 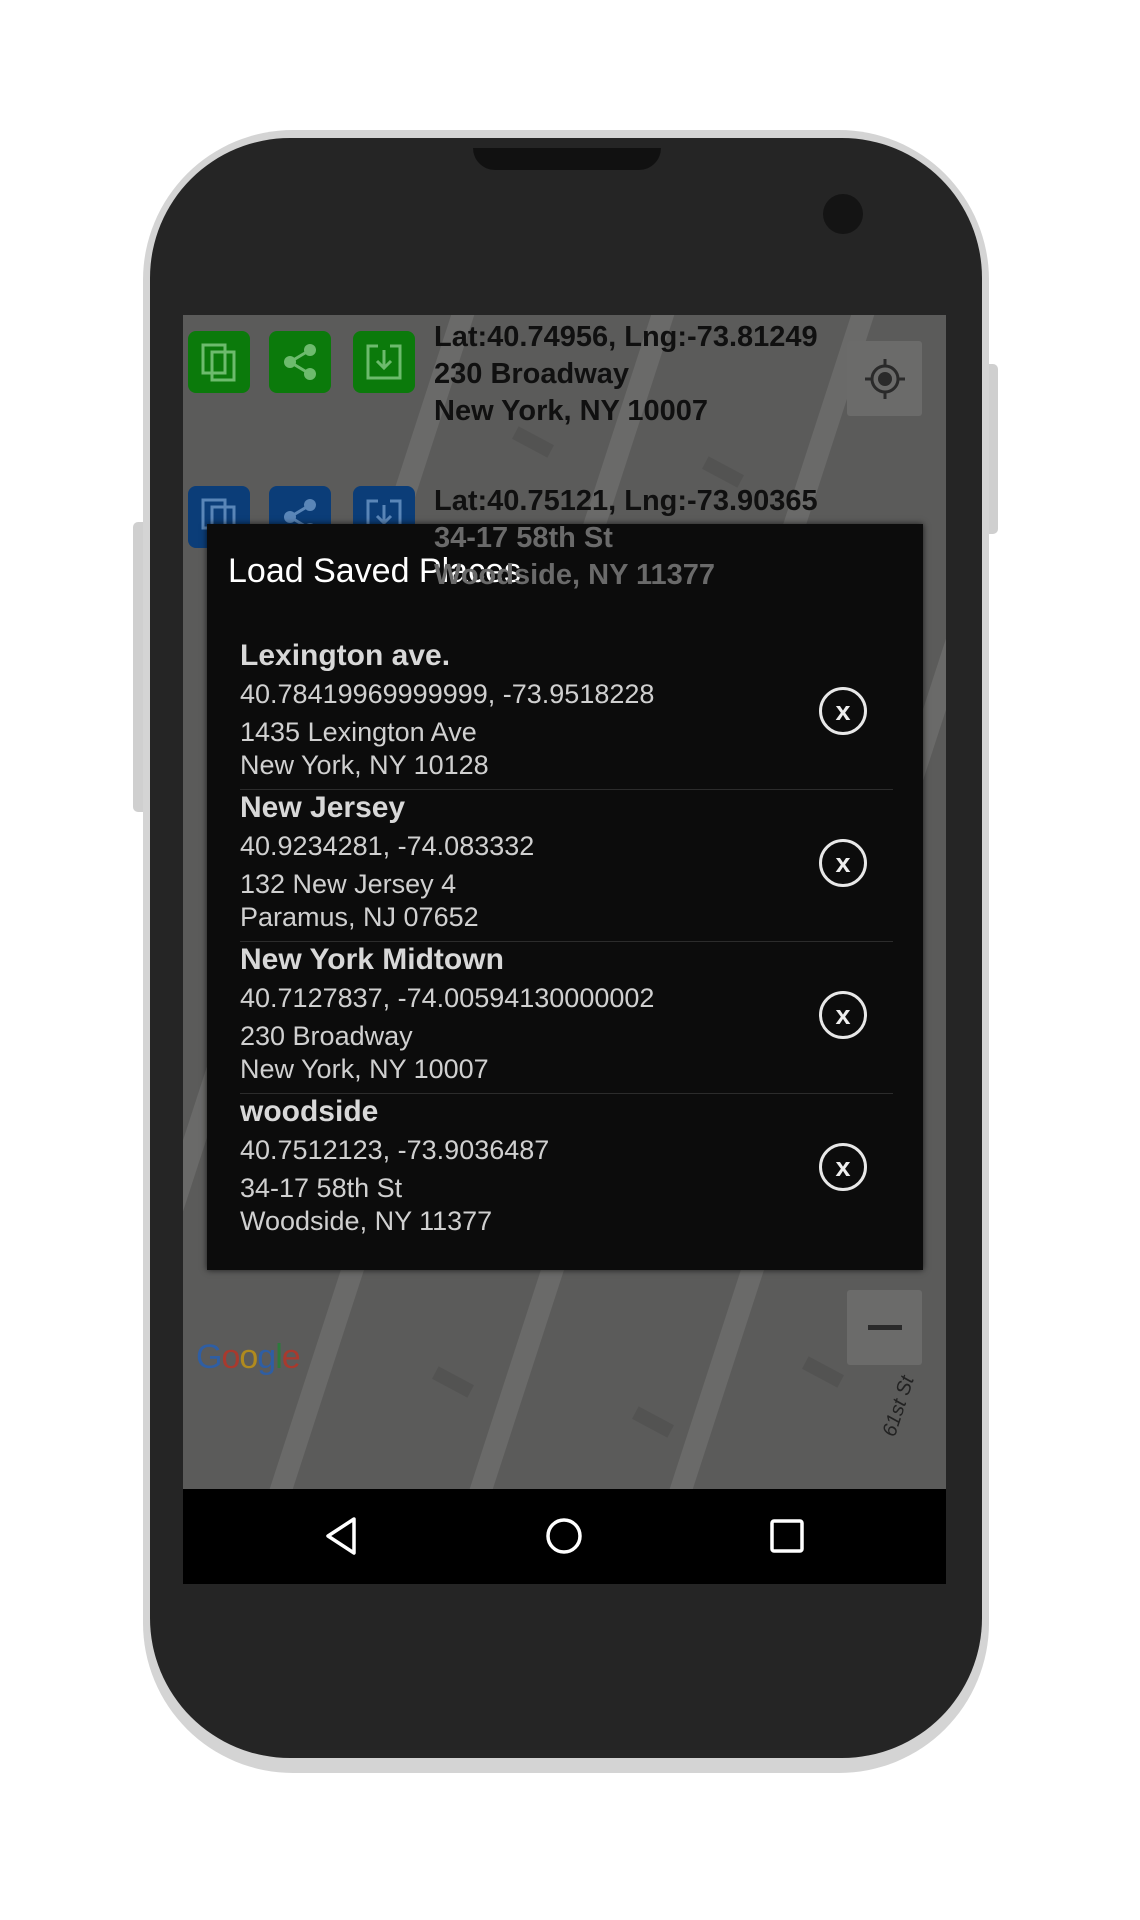 I want to click on place-name: New York Midtown, so click(x=372, y=959).